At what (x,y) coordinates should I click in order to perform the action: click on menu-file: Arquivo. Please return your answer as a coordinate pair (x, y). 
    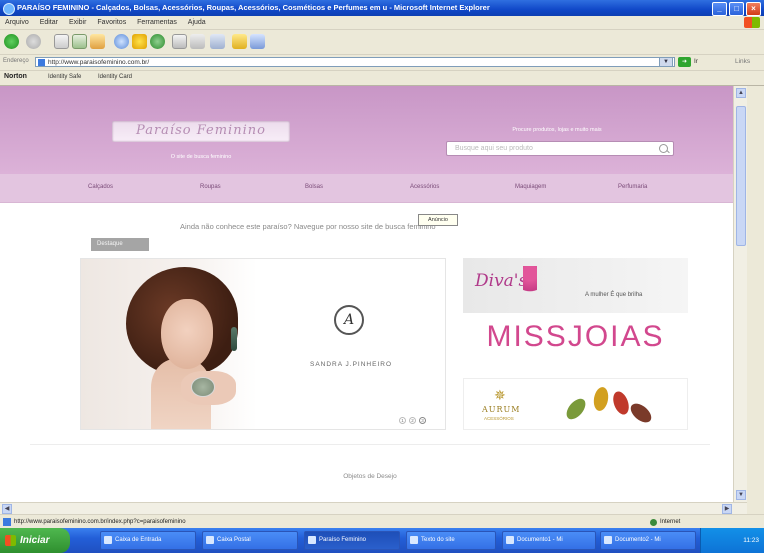
    Looking at the image, I should click on (17, 22).